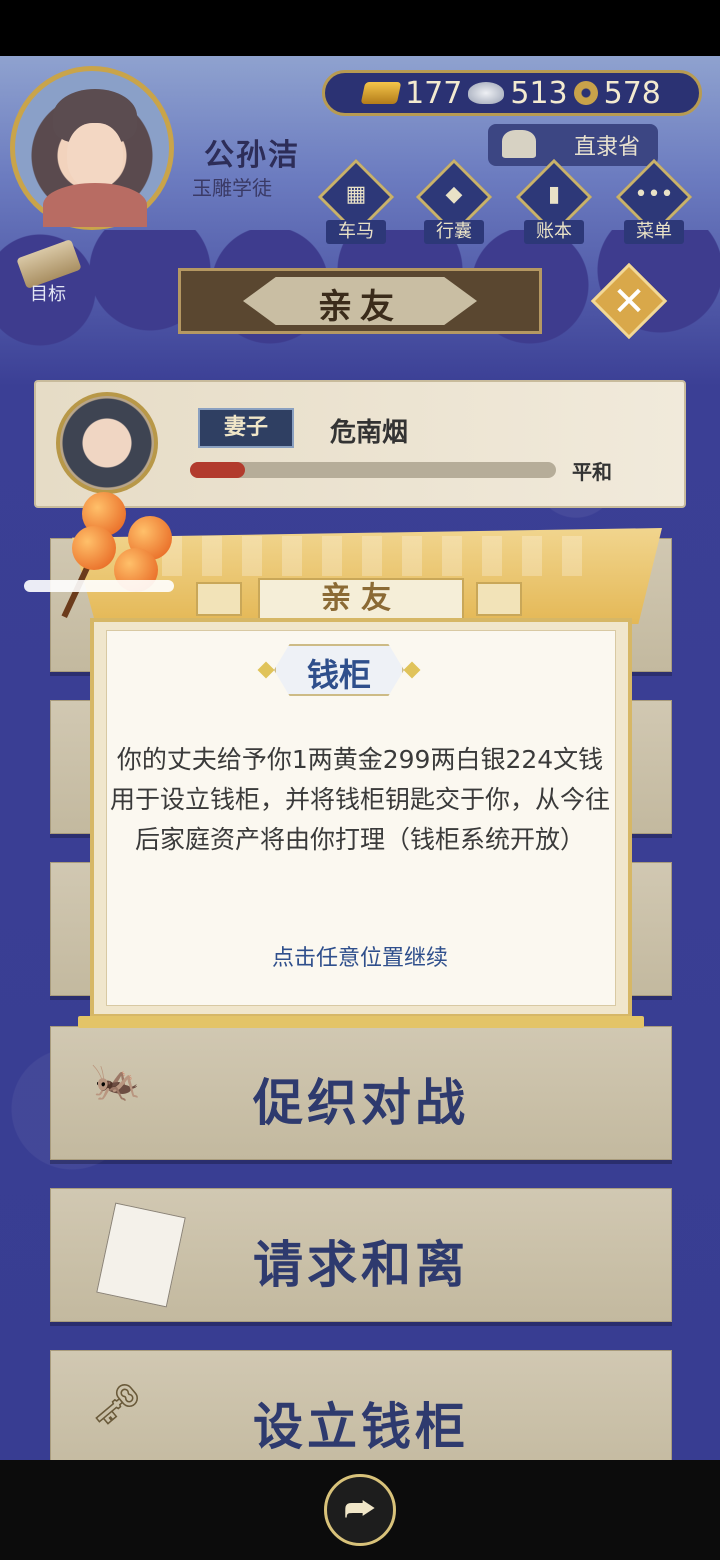 The image size is (720, 1560). Describe the element at coordinates (361, 1103) in the screenshot. I see `card-label: 促织对战` at that location.